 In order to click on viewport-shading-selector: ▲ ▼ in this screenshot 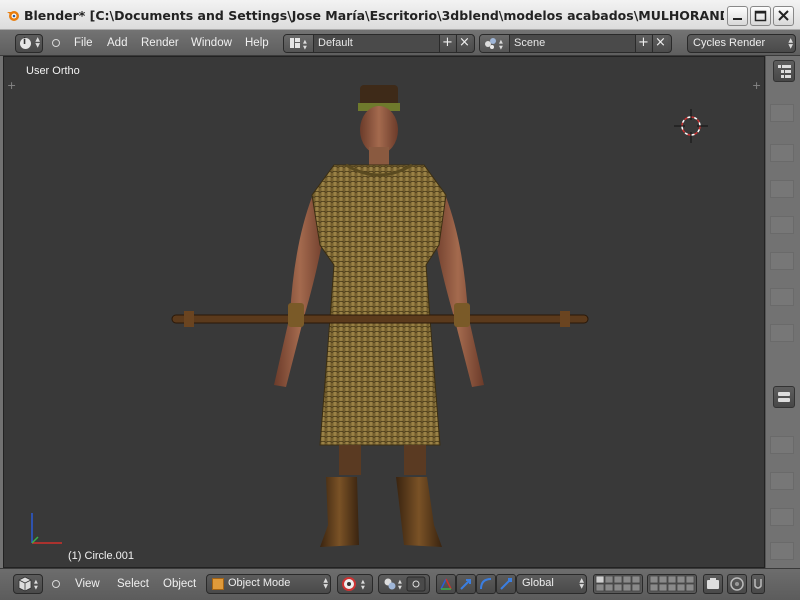, I will do `click(355, 584)`.